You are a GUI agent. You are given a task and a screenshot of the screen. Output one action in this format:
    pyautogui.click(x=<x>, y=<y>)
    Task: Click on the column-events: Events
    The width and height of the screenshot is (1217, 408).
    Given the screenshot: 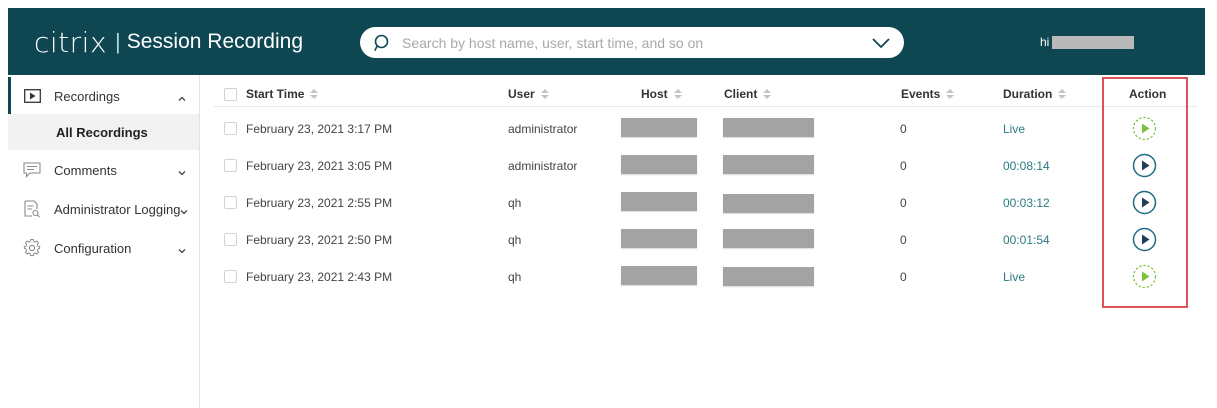 What is the action you would take?
    pyautogui.click(x=928, y=94)
    